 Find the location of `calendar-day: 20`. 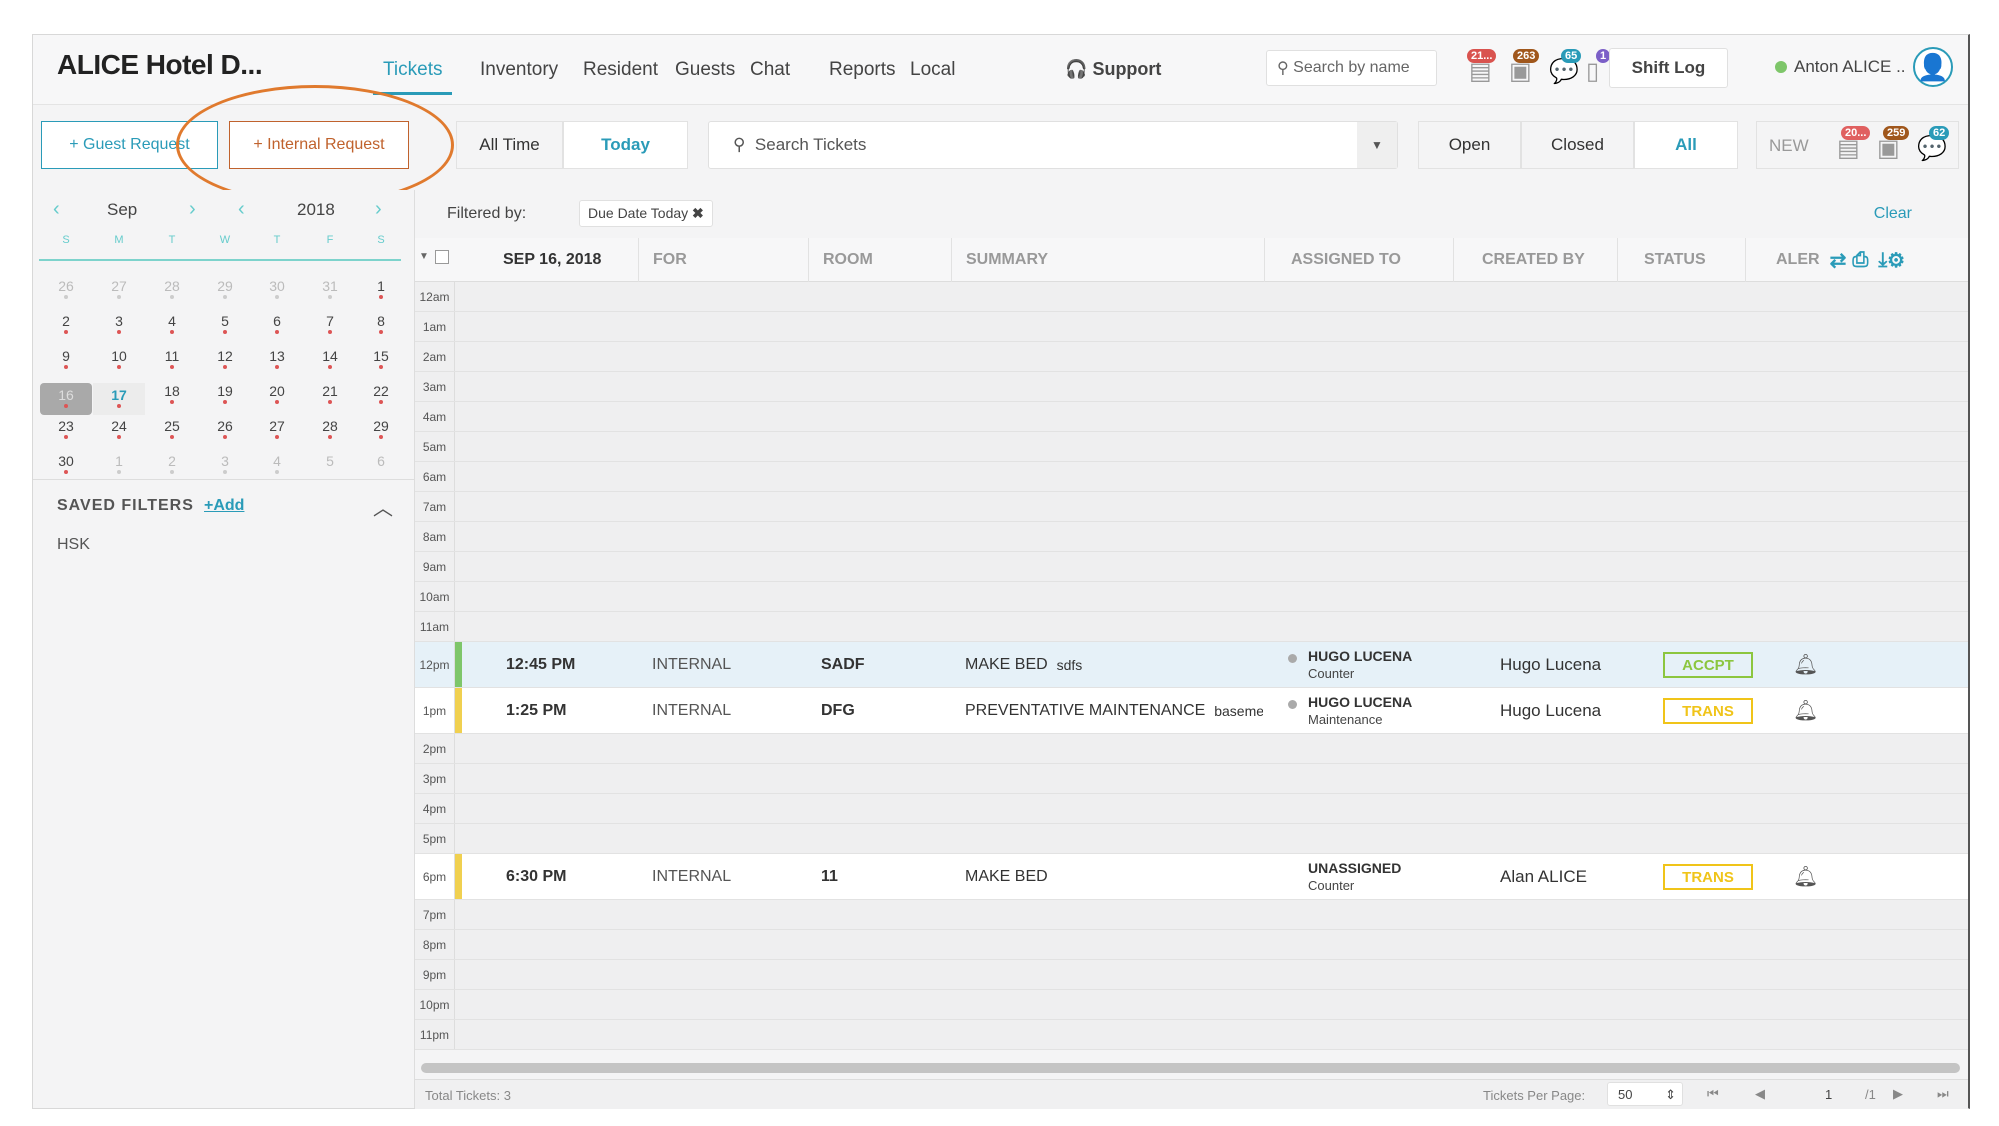

calendar-day: 20 is located at coordinates (277, 393).